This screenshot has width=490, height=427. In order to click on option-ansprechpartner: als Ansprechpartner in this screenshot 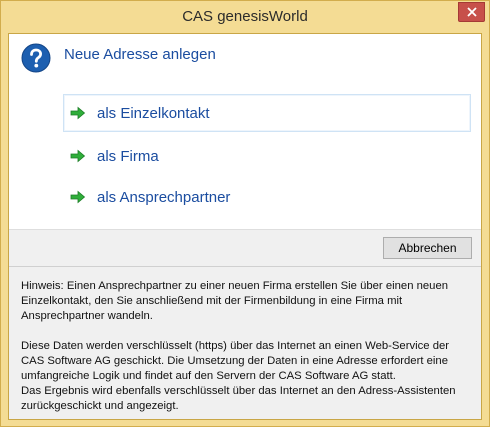, I will do `click(267, 197)`.